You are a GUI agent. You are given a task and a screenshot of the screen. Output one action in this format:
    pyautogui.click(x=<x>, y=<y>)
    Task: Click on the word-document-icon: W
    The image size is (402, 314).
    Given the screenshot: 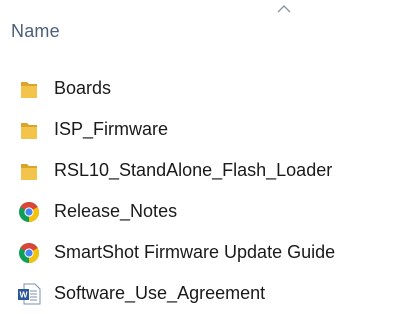 What is the action you would take?
    pyautogui.click(x=29, y=294)
    